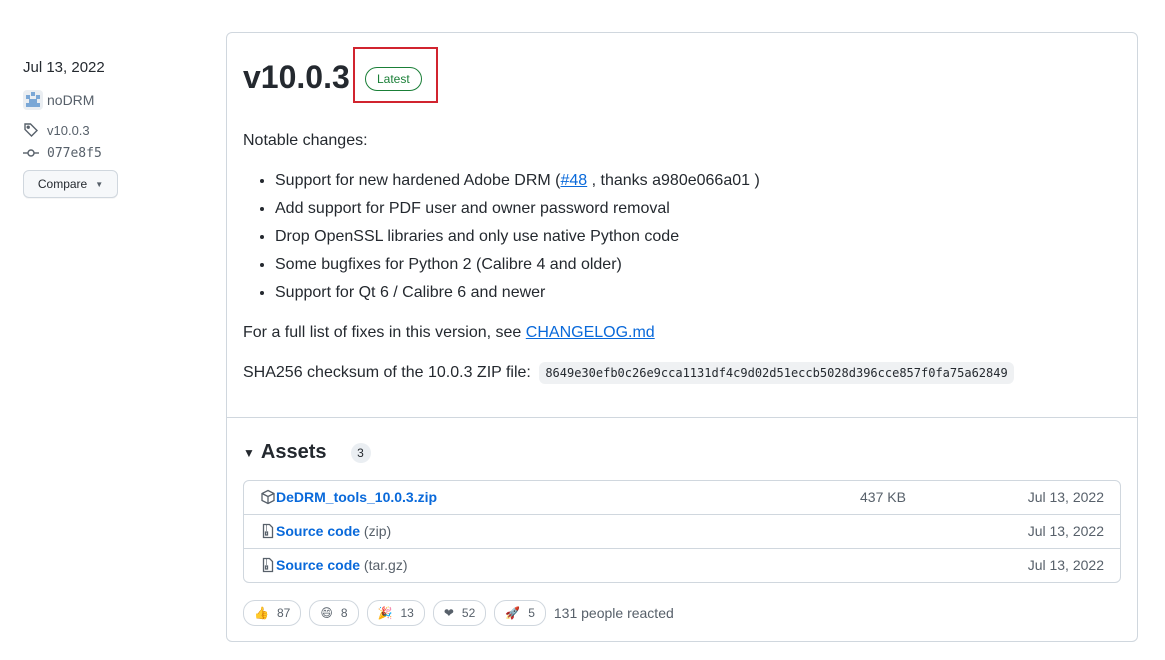 This screenshot has width=1165, height=660. I want to click on laugh-icon: 😄, so click(326, 613).